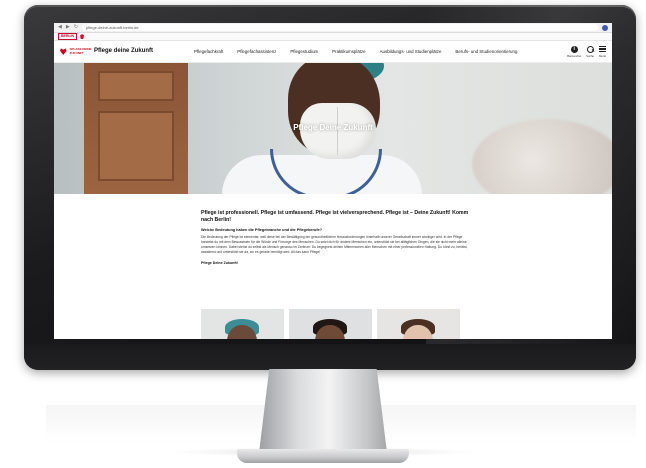 This screenshot has width=646, height=468. I want to click on back-icon: ◀, so click(60, 27).